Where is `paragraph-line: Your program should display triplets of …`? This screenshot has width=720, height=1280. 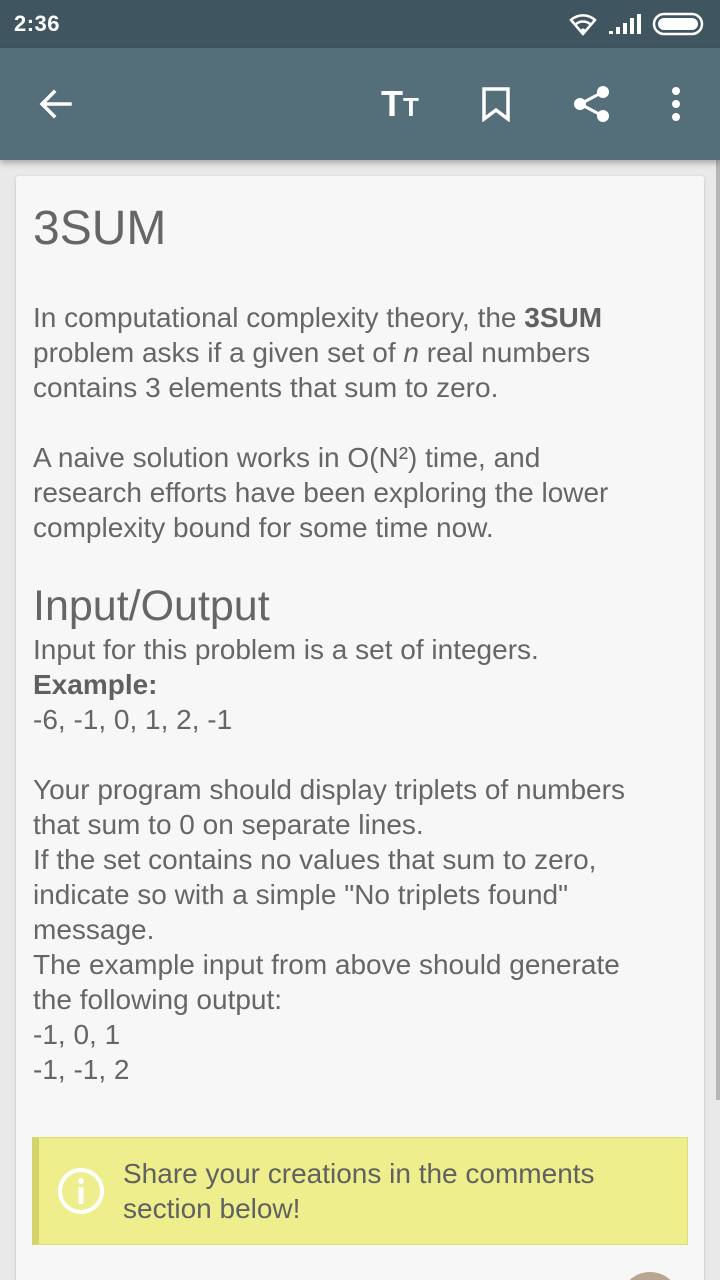 paragraph-line: Your program should display triplets of … is located at coordinates (329, 789).